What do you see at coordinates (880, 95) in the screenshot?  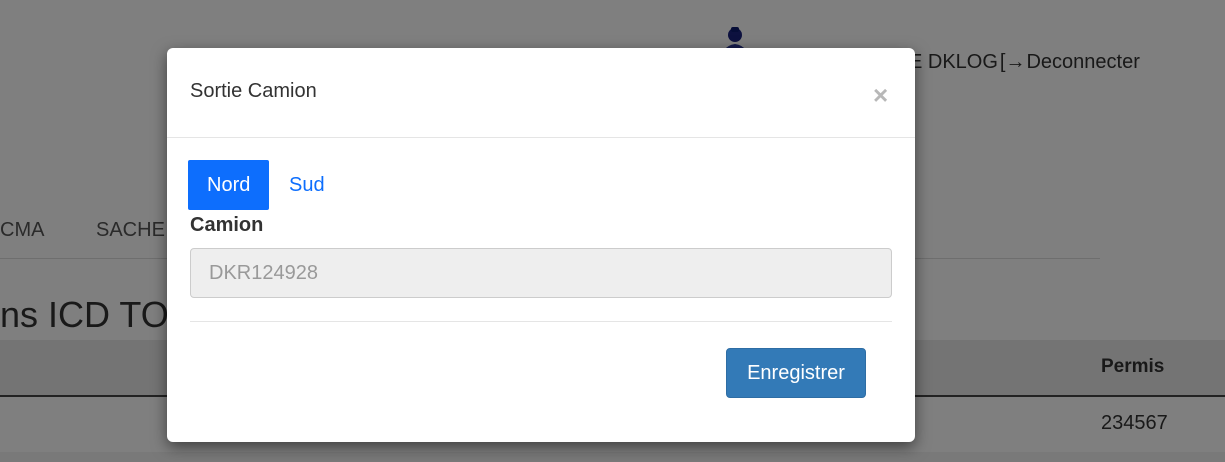 I see `close-icon: ×` at bounding box center [880, 95].